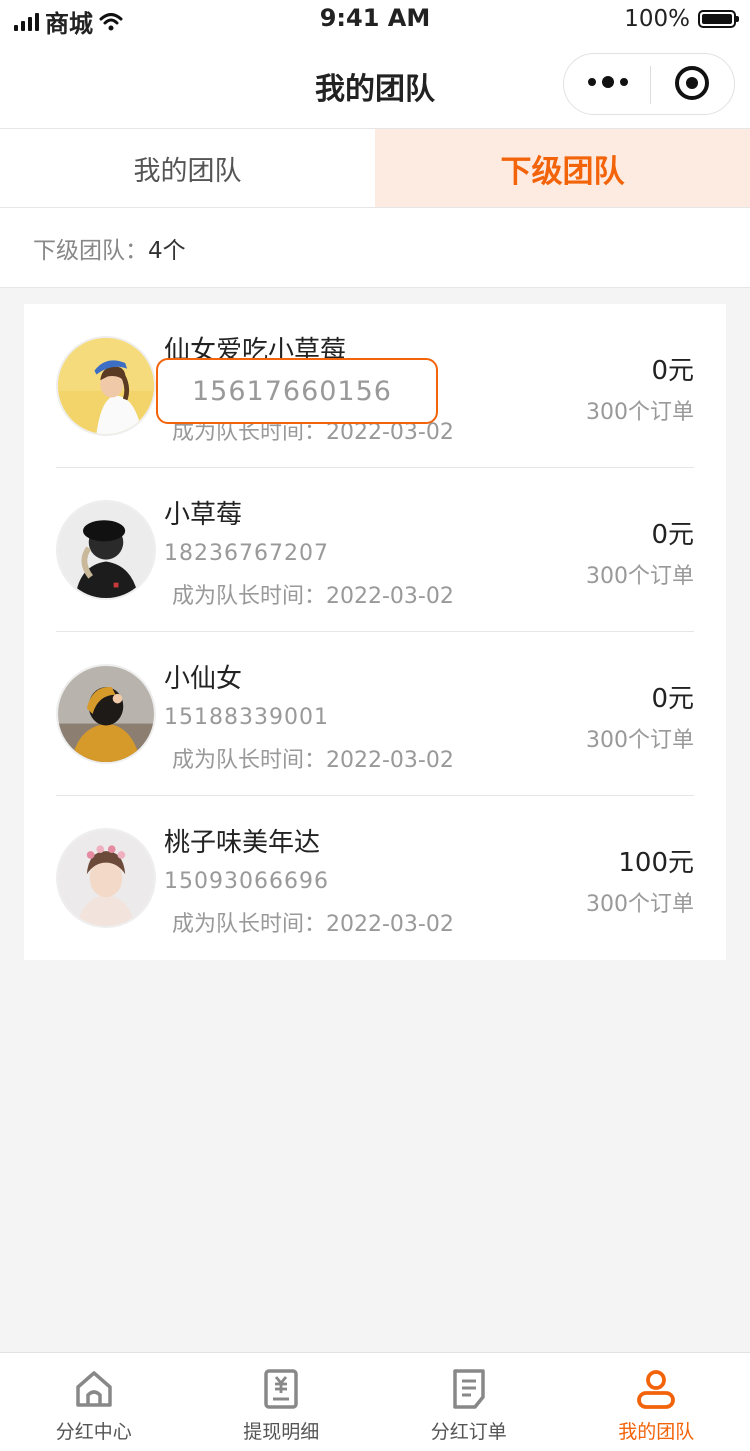  Describe the element at coordinates (246, 717) in the screenshot. I see `member-phone: 15188339001` at that location.